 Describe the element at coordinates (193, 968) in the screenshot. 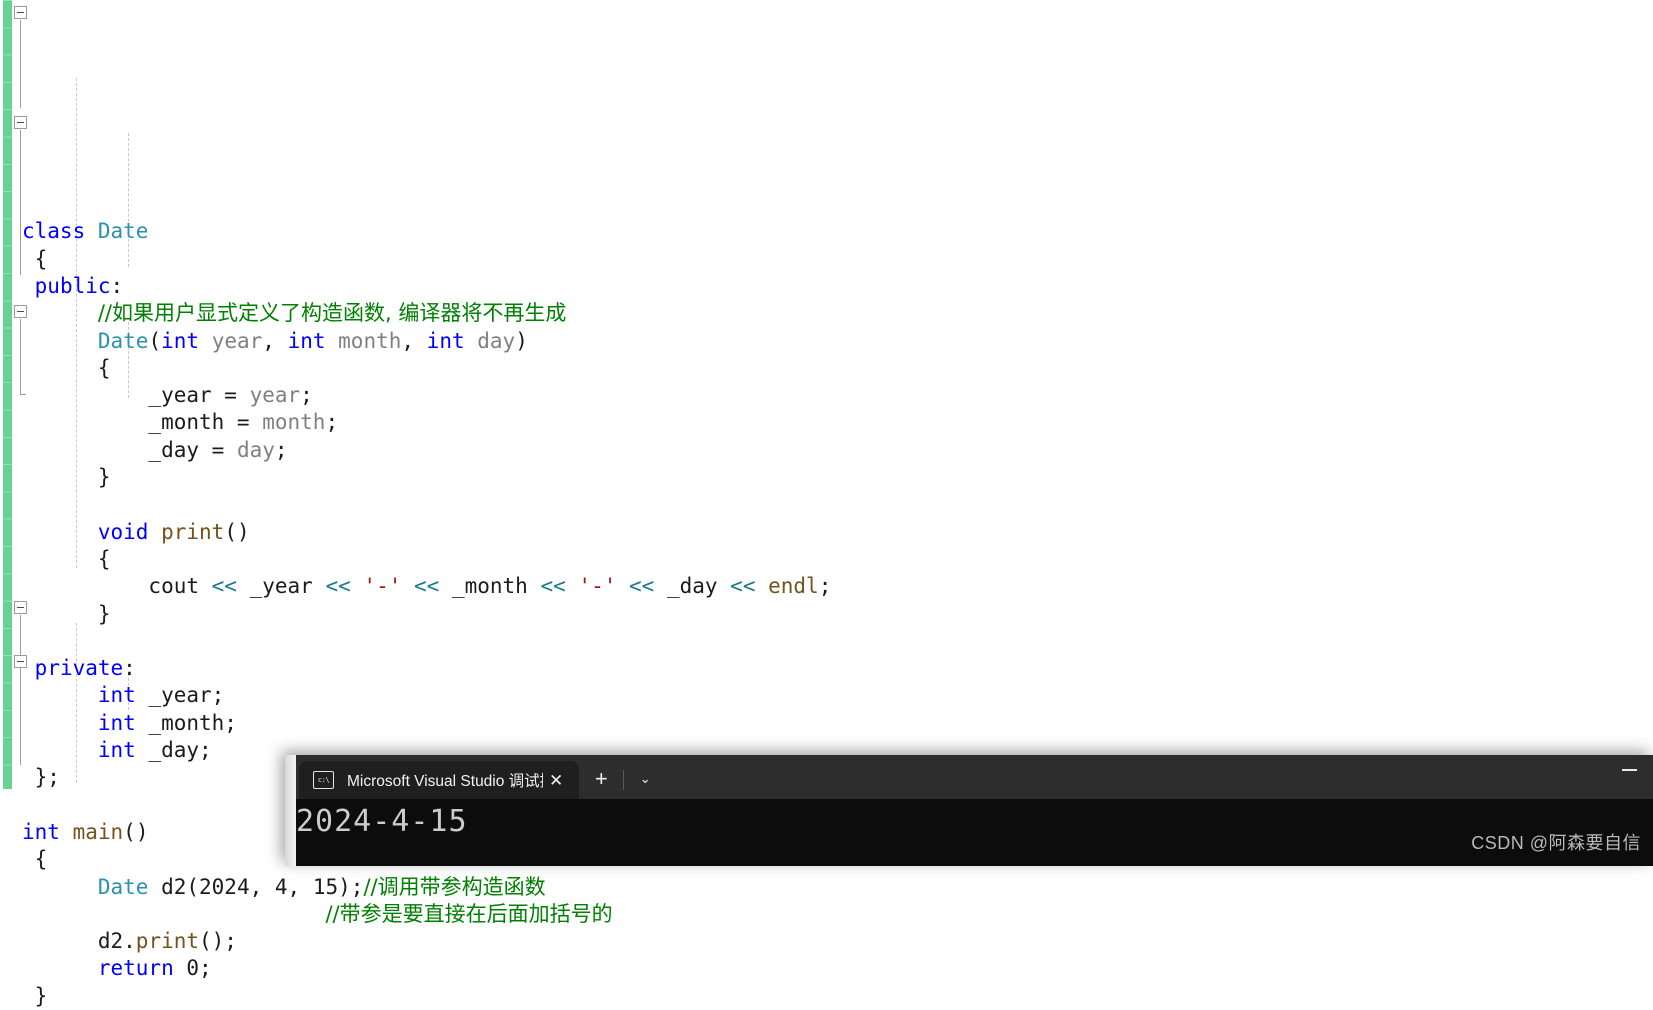

I see `code-token: 0` at that location.